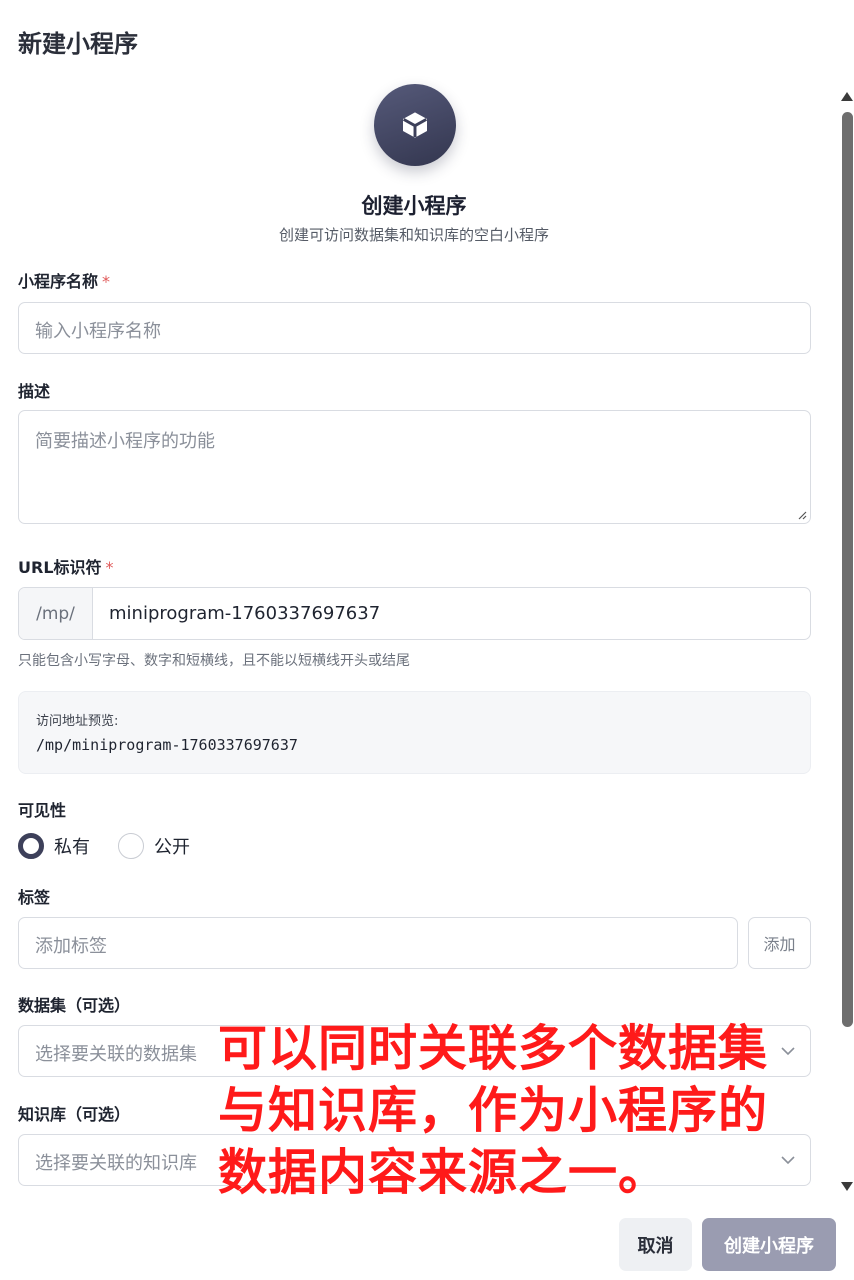 The width and height of the screenshot is (854, 1280). I want to click on radio-public, so click(131, 846).